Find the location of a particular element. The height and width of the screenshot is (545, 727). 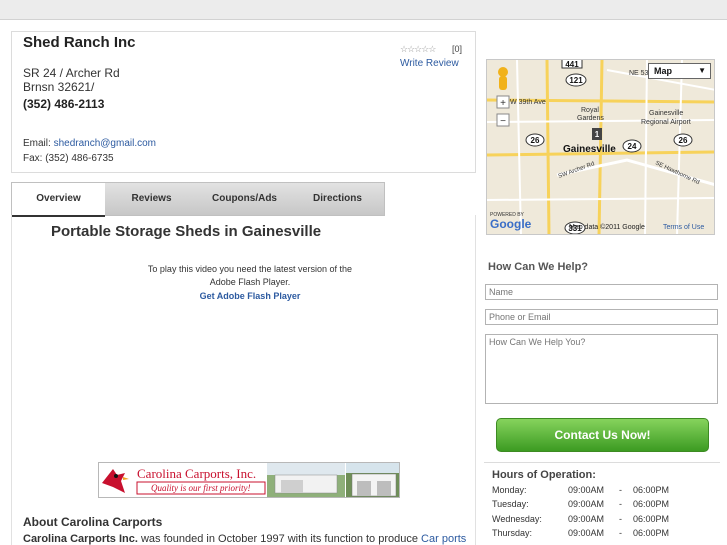

name-input is located at coordinates (601, 292).